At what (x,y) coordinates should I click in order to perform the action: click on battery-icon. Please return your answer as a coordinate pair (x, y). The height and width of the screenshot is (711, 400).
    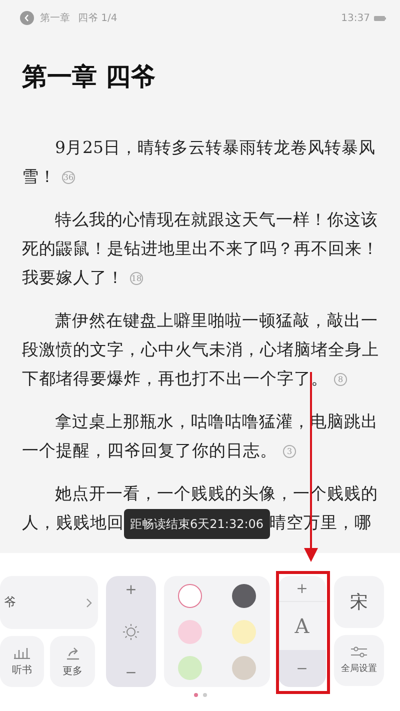
    Looking at the image, I should click on (380, 18).